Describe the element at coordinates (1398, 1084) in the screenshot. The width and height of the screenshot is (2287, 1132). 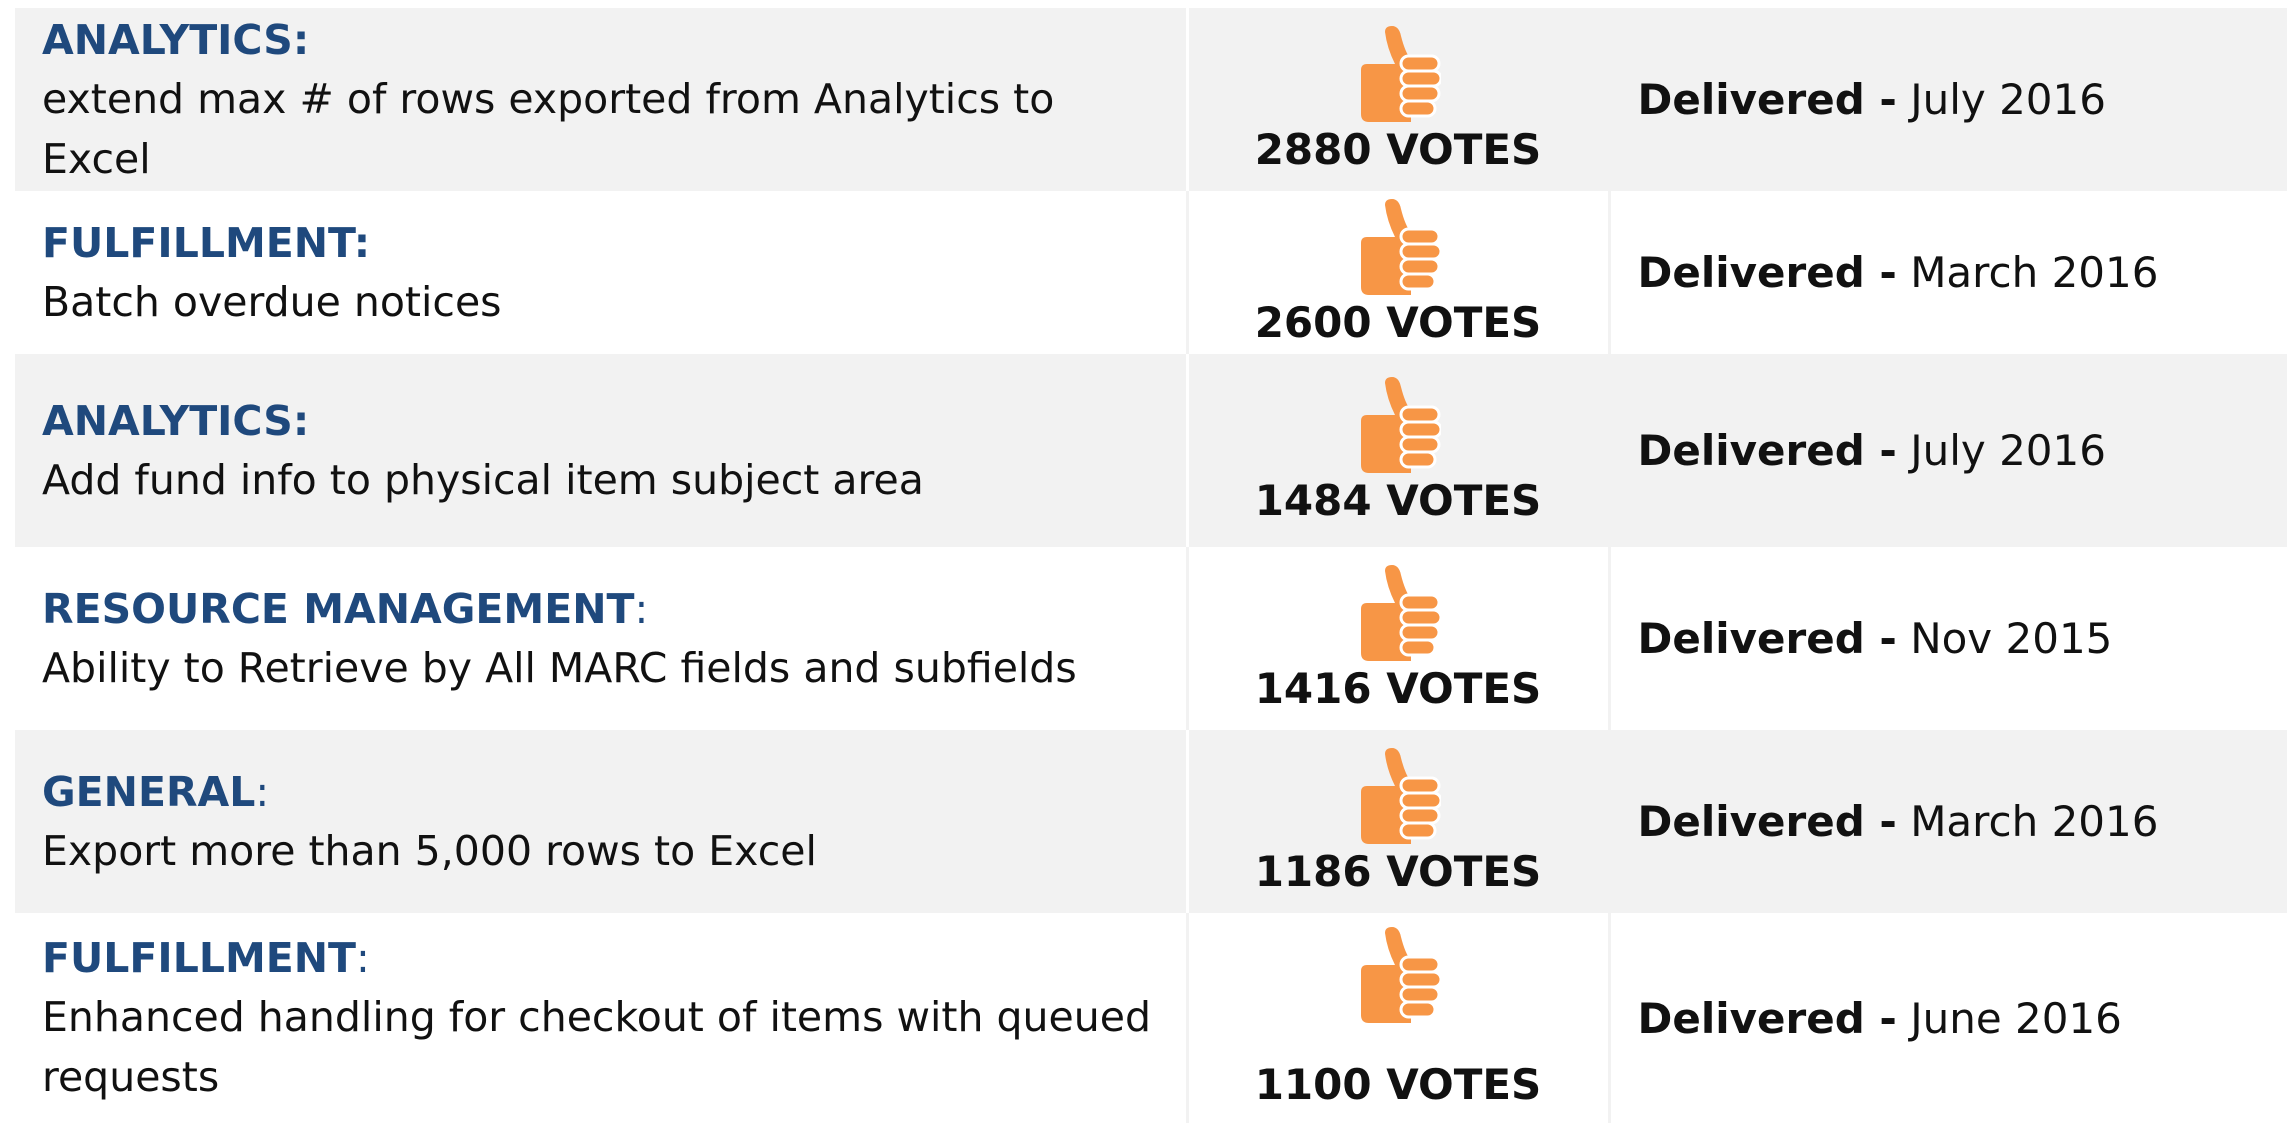
I see `vote-count: 1100 VOTES` at that location.